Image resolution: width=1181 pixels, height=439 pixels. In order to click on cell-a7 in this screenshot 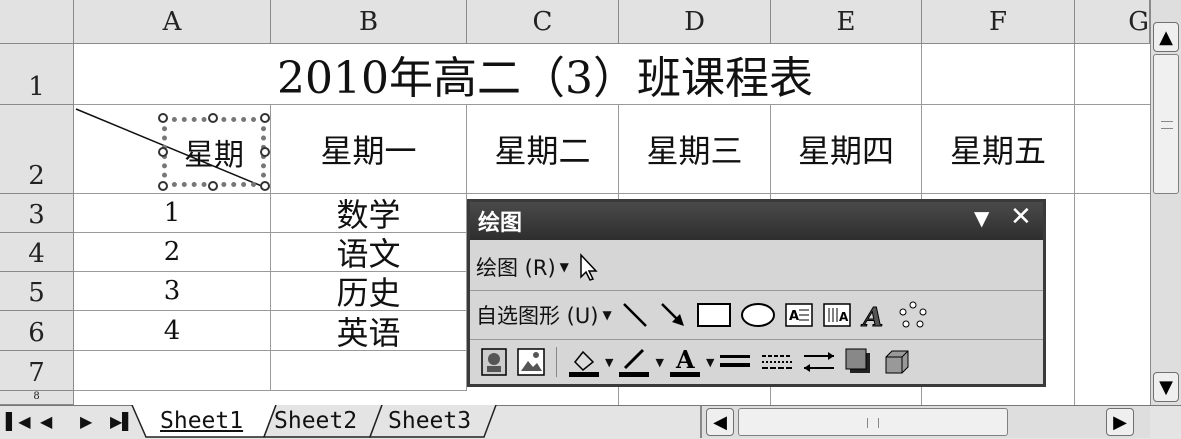, I will do `click(172, 371)`.